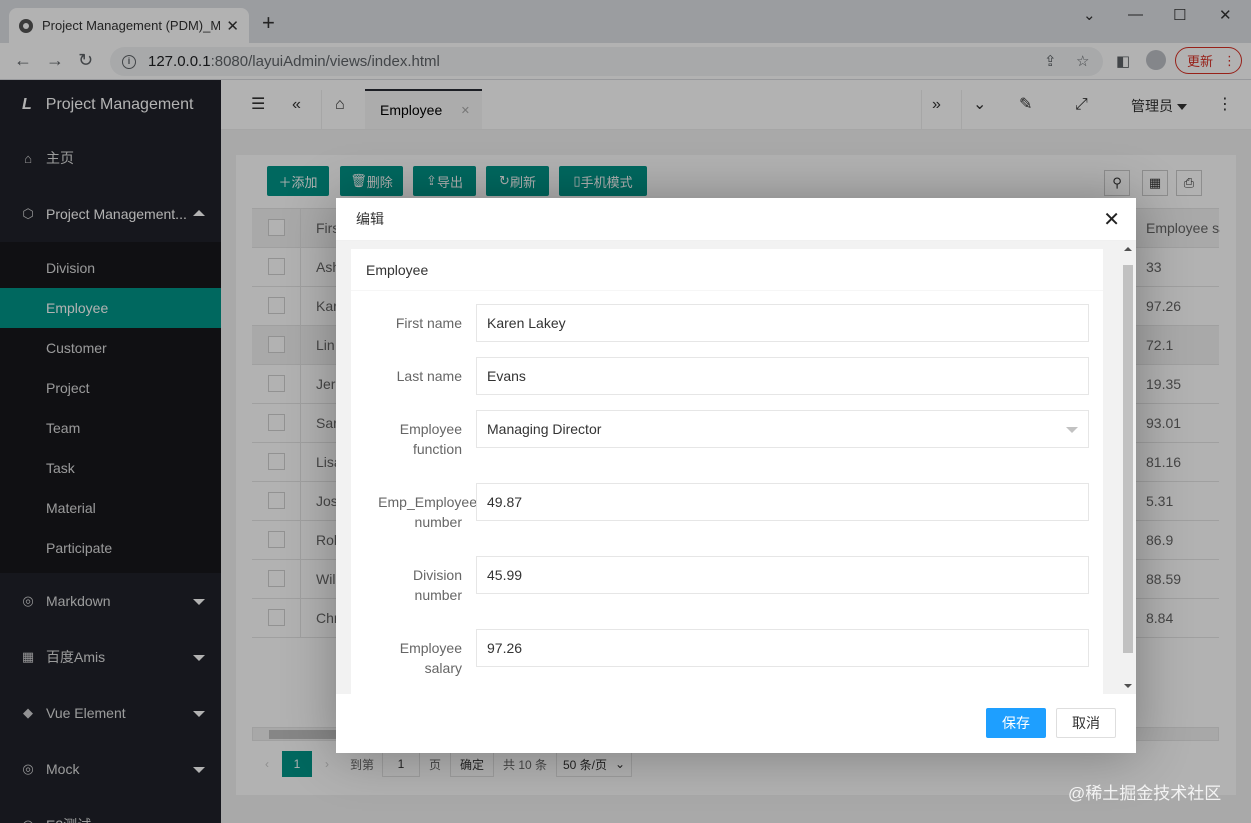 Image resolution: width=1251 pixels, height=823 pixels. I want to click on scroll-up-icon, so click(1128, 249).